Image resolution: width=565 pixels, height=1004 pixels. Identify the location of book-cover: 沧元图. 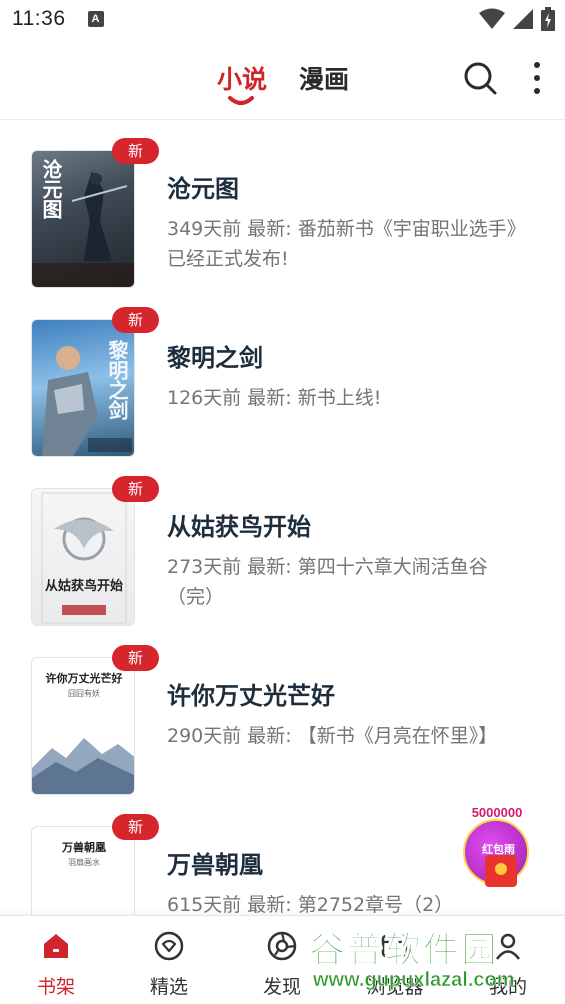
(83, 219).